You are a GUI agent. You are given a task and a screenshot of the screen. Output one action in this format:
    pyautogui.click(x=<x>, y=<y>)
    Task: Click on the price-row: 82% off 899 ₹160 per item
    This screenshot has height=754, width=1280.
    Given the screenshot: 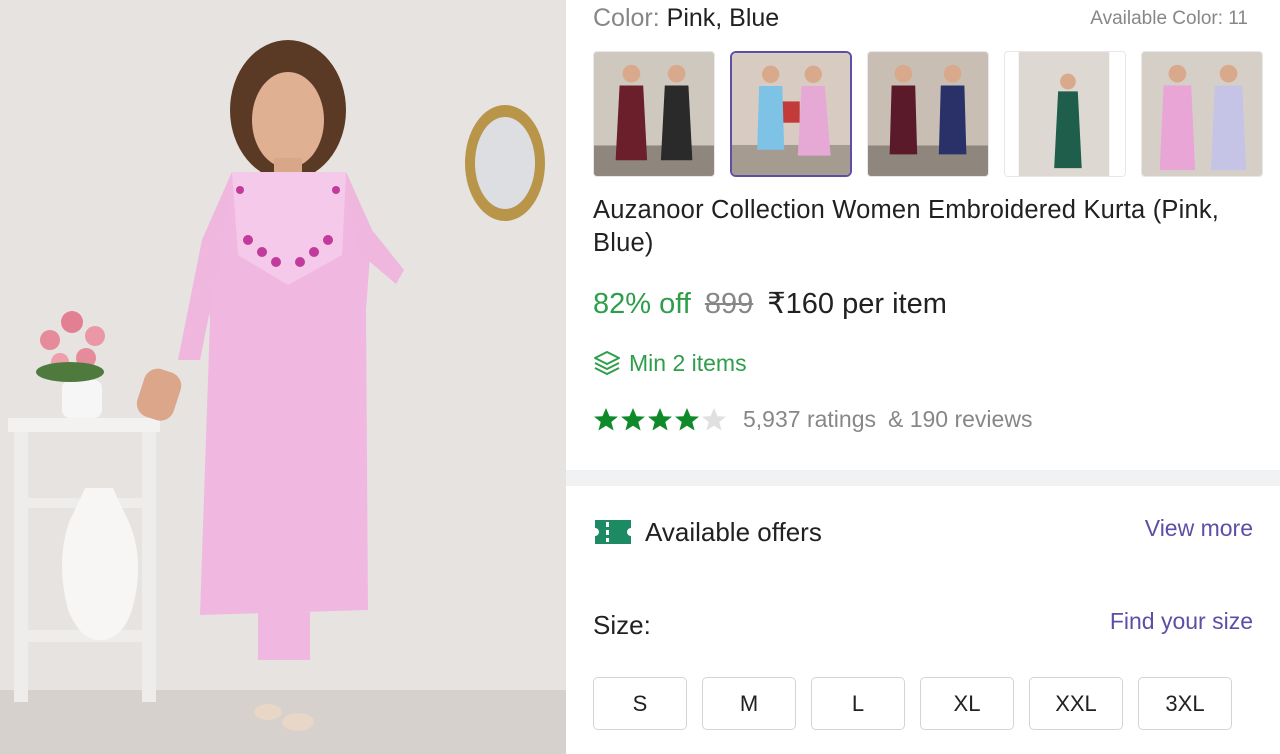 What is the action you would take?
    pyautogui.click(x=770, y=303)
    